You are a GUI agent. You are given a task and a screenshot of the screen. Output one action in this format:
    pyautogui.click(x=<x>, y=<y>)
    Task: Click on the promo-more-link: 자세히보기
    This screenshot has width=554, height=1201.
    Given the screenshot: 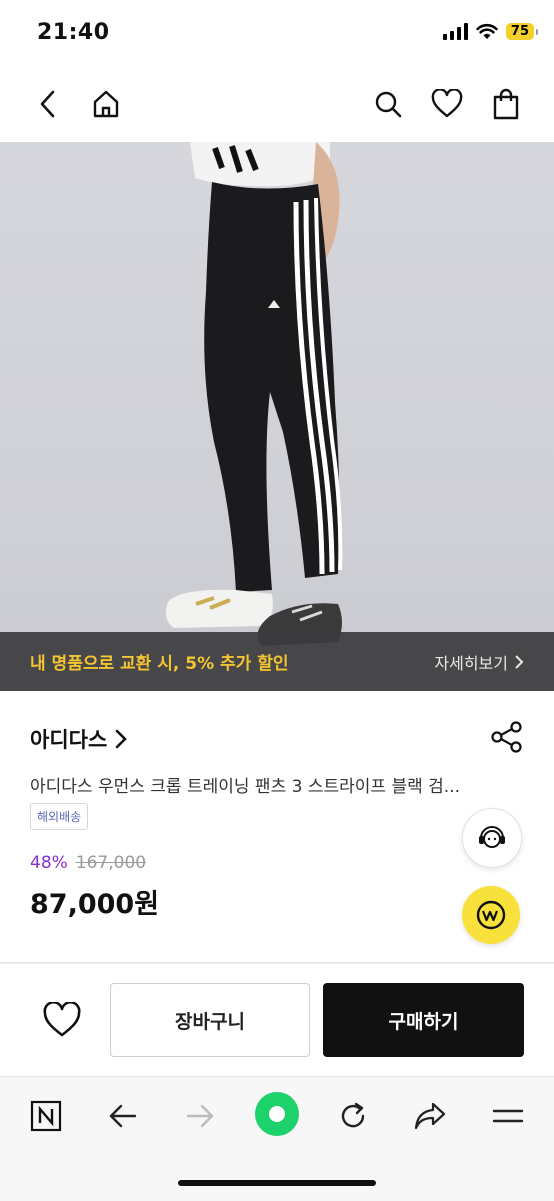 What is the action you would take?
    pyautogui.click(x=479, y=662)
    